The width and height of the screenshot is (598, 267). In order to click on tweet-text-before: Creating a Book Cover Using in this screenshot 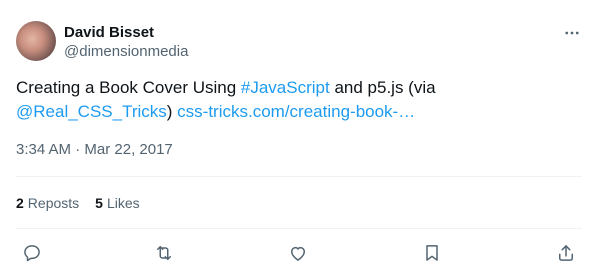, I will do `click(128, 87)`.